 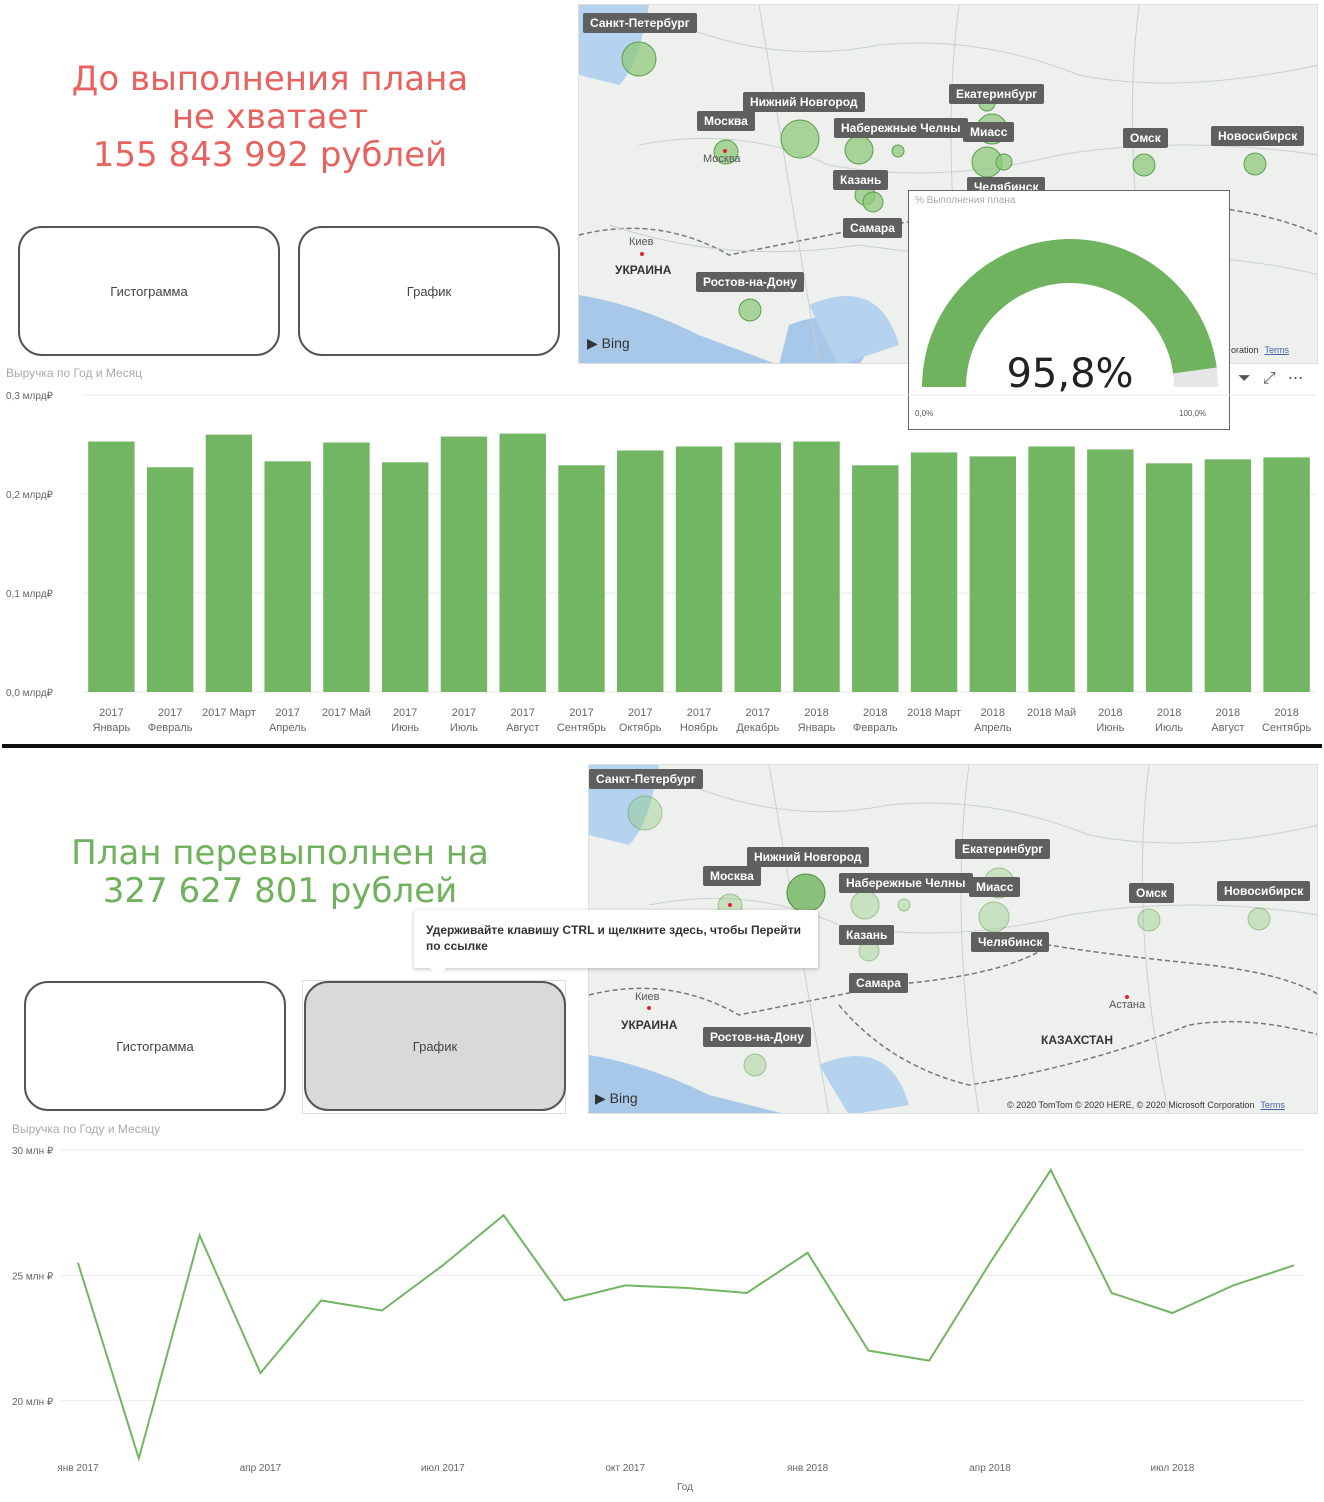 What do you see at coordinates (346, 713) in the screenshot?
I see `x-tick-label: 2017 Май` at bounding box center [346, 713].